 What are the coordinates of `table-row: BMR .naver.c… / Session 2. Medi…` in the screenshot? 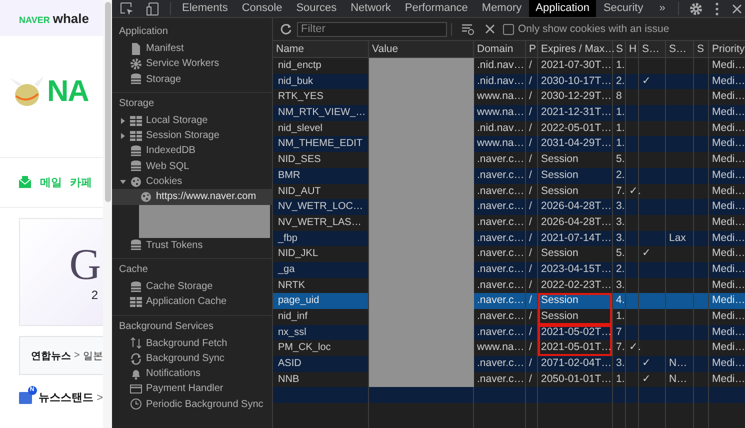 It's located at (509, 176).